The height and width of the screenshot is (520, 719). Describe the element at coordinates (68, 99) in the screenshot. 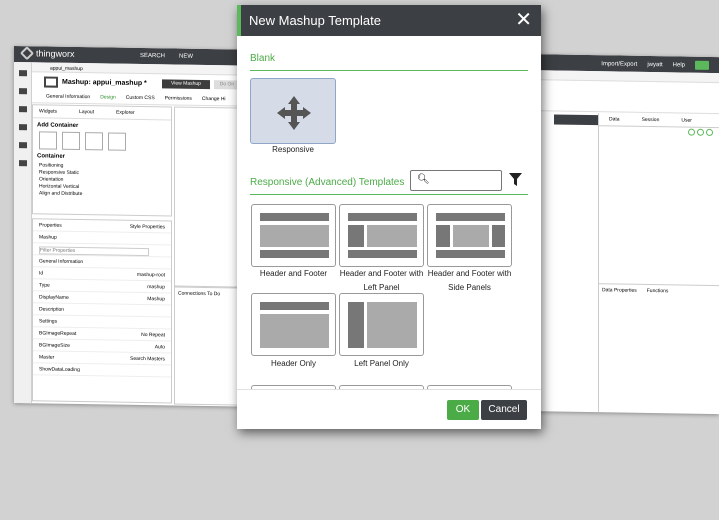

I see `tab-general-info: General Information` at that location.